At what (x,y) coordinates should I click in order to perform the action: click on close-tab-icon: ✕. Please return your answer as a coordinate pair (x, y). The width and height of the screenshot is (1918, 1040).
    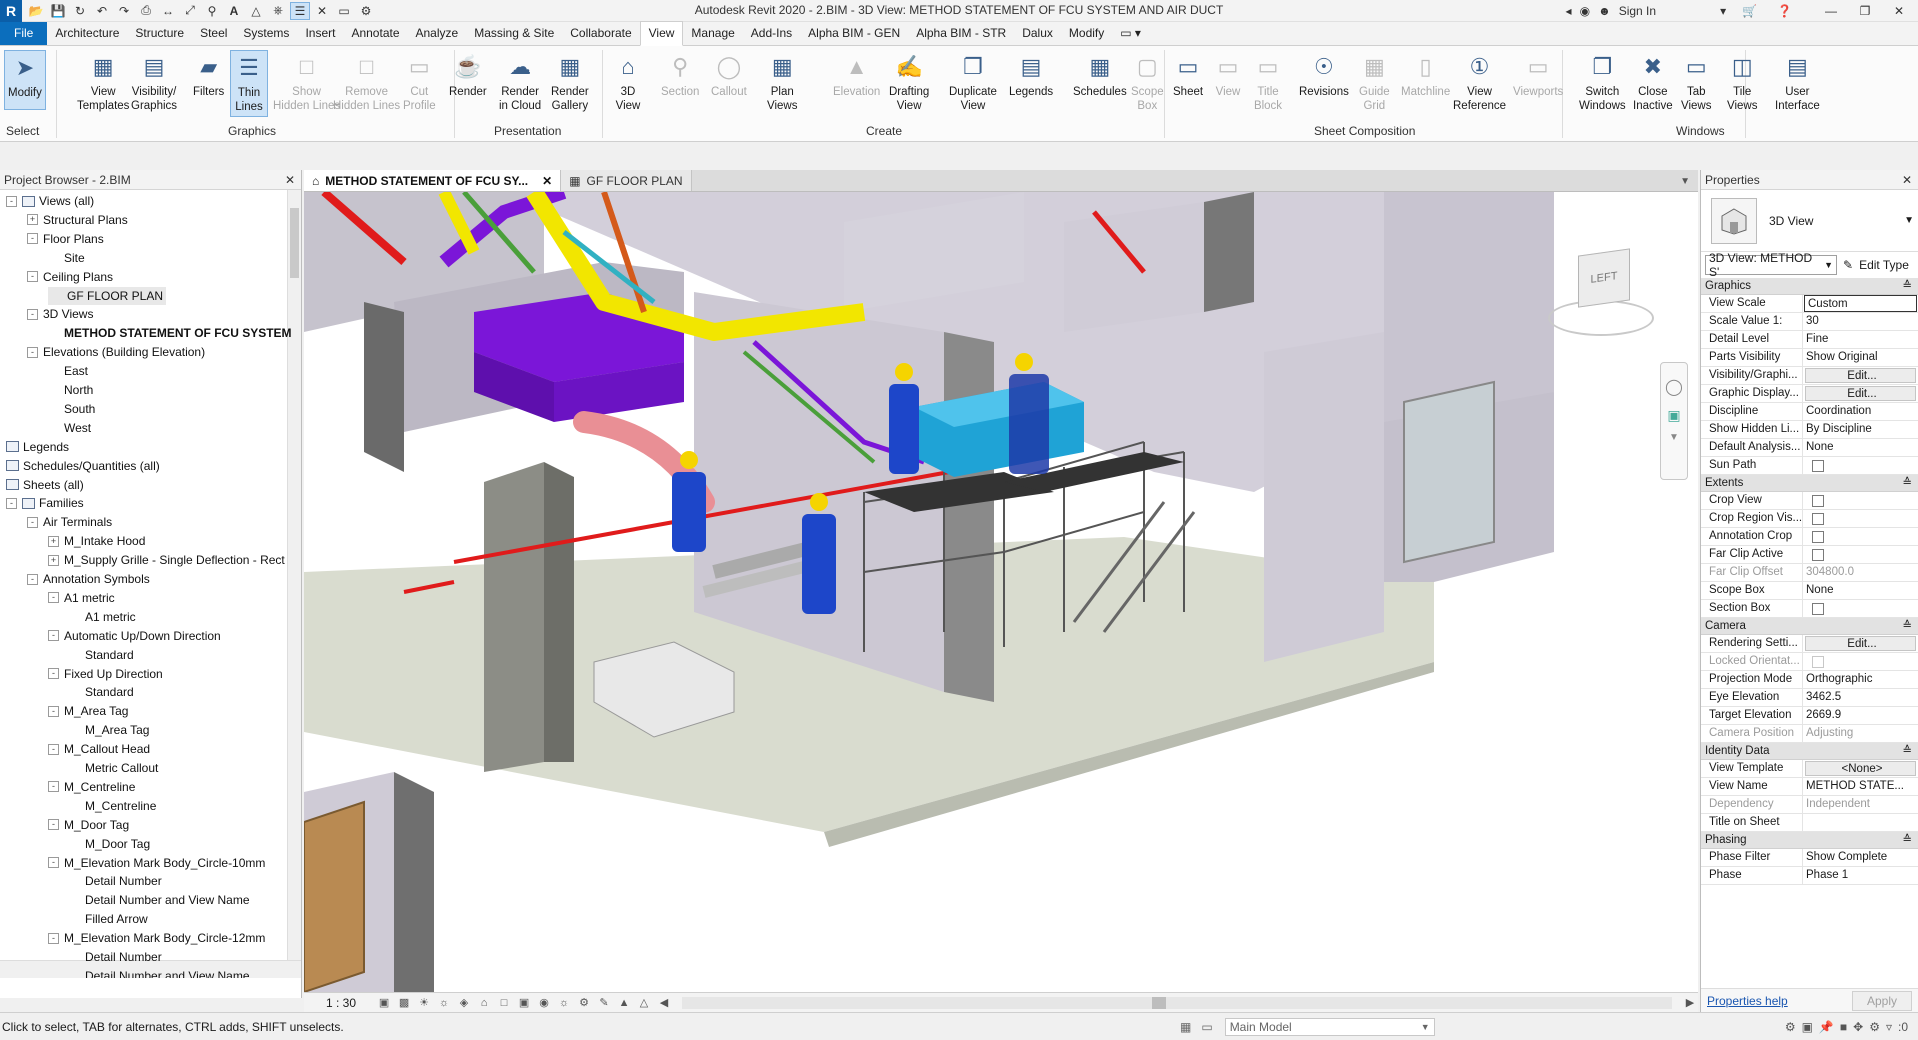
    Looking at the image, I should click on (547, 181).